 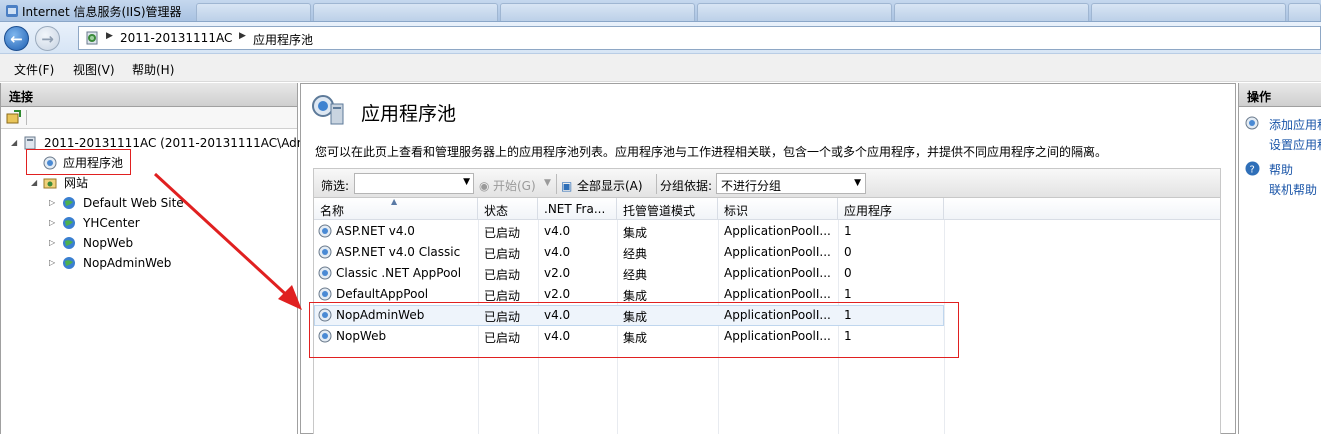 I want to click on help-link: 帮助, so click(x=1281, y=169).